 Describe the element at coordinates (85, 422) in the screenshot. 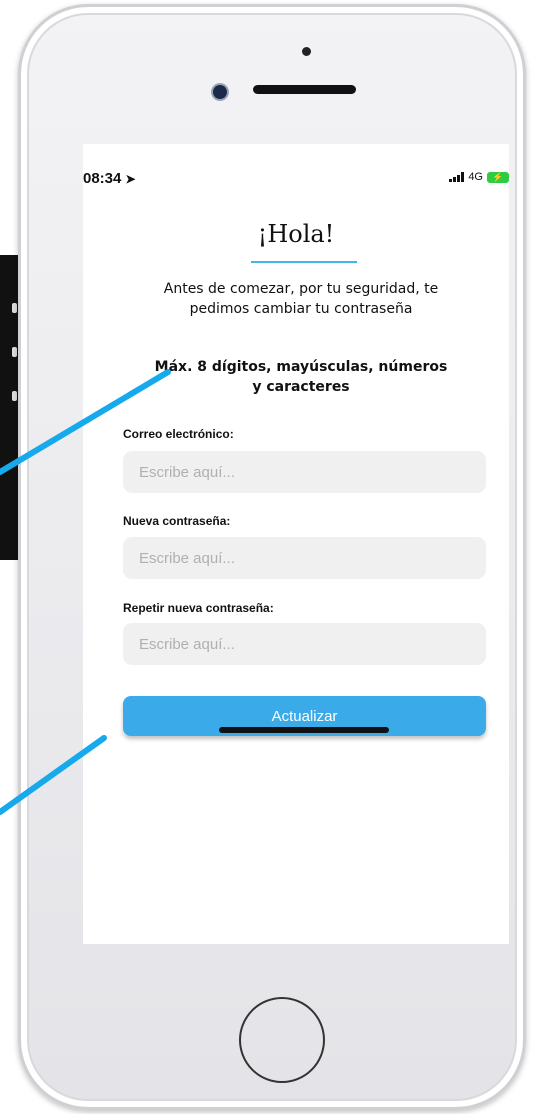

I see `rules-callout-line` at that location.